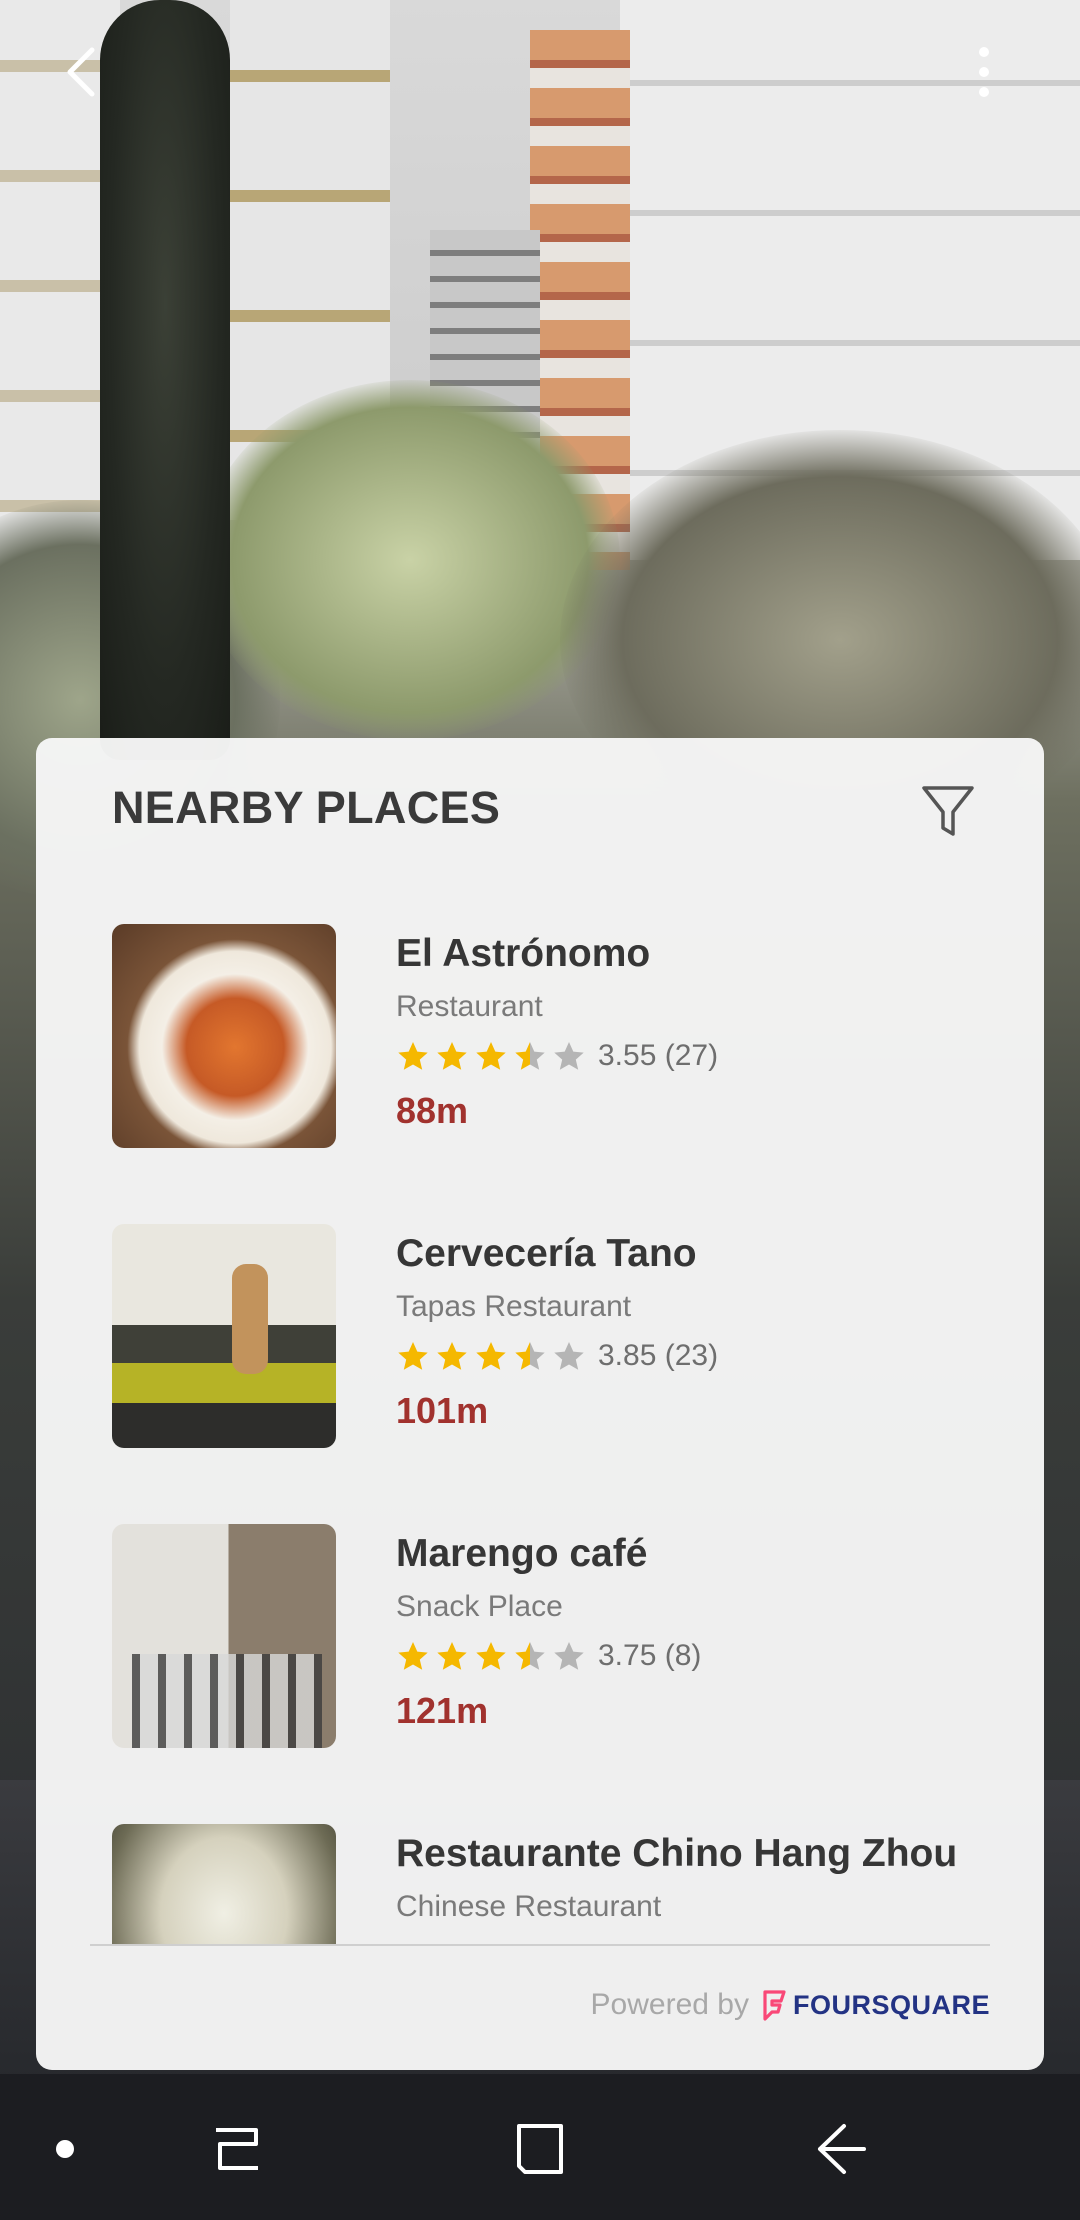 This screenshot has width=1080, height=2220. I want to click on place-name: Marengo café, so click(522, 1553).